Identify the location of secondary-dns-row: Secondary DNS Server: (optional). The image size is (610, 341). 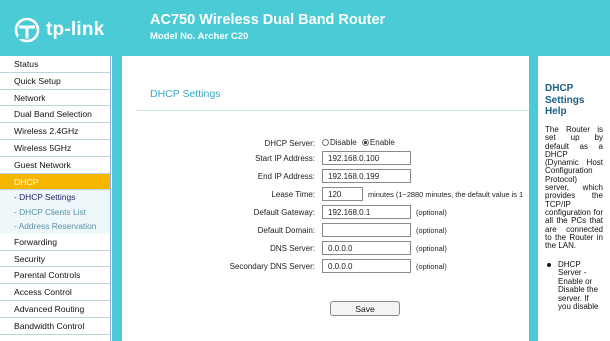
(325, 267).